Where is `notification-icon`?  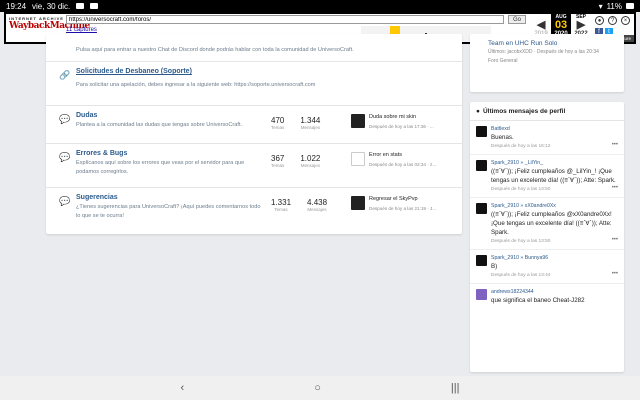
notification-icon is located at coordinates (80, 6).